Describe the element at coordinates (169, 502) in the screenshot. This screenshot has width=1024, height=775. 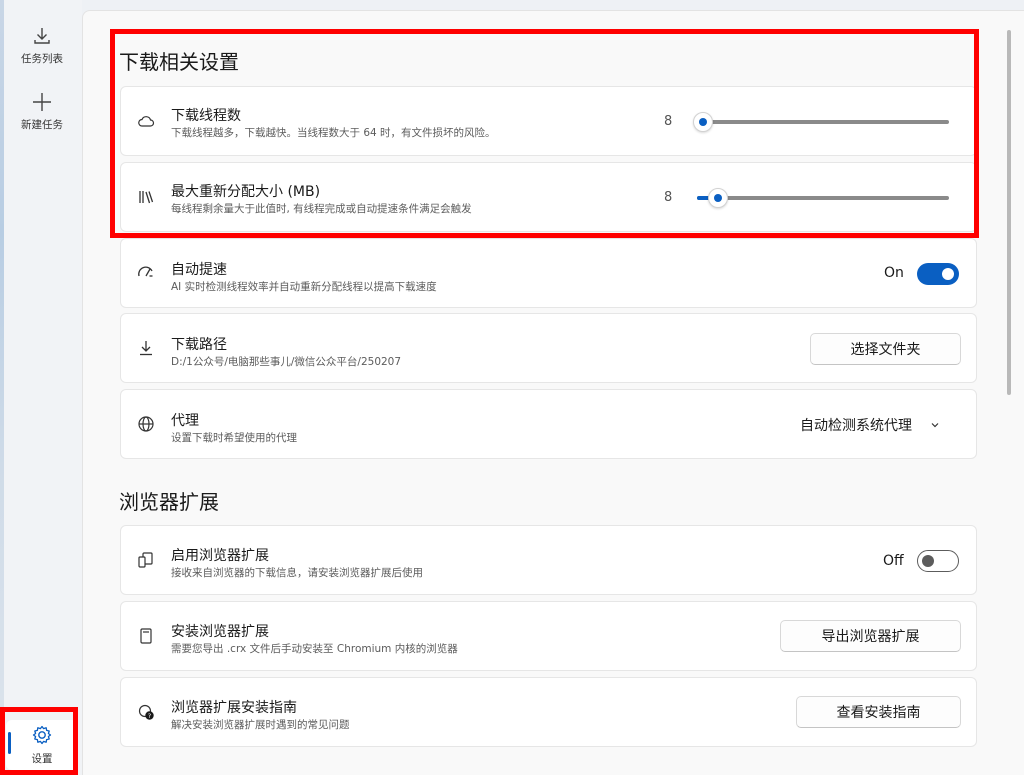
I see `section-title-browser: 浏览器扩展` at that location.